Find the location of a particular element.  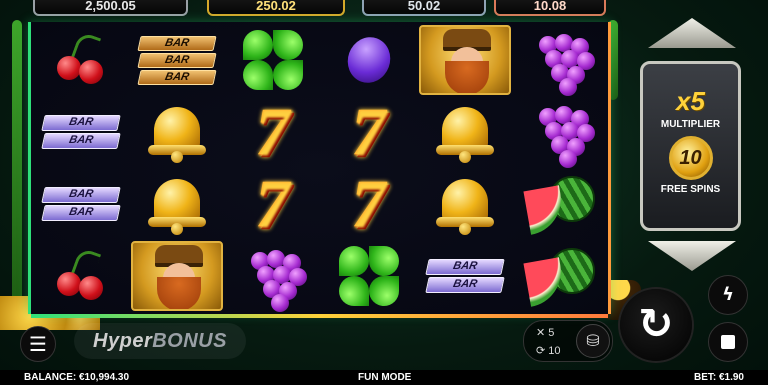

menu-button: ☰ is located at coordinates (38, 344).